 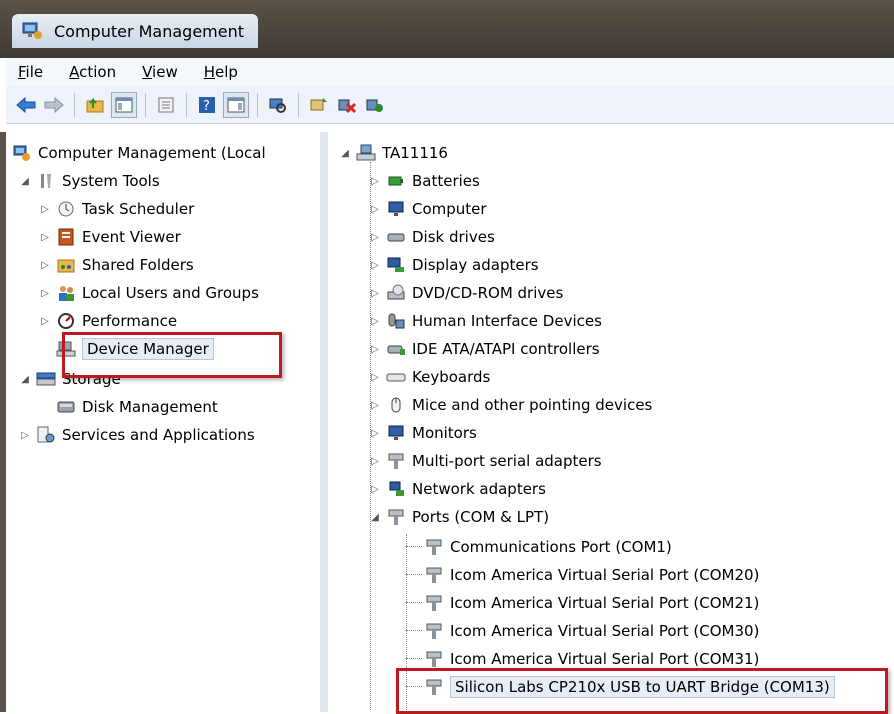 I want to click on category-display-adapters: ▷ Display adapters, so click(x=453, y=265).